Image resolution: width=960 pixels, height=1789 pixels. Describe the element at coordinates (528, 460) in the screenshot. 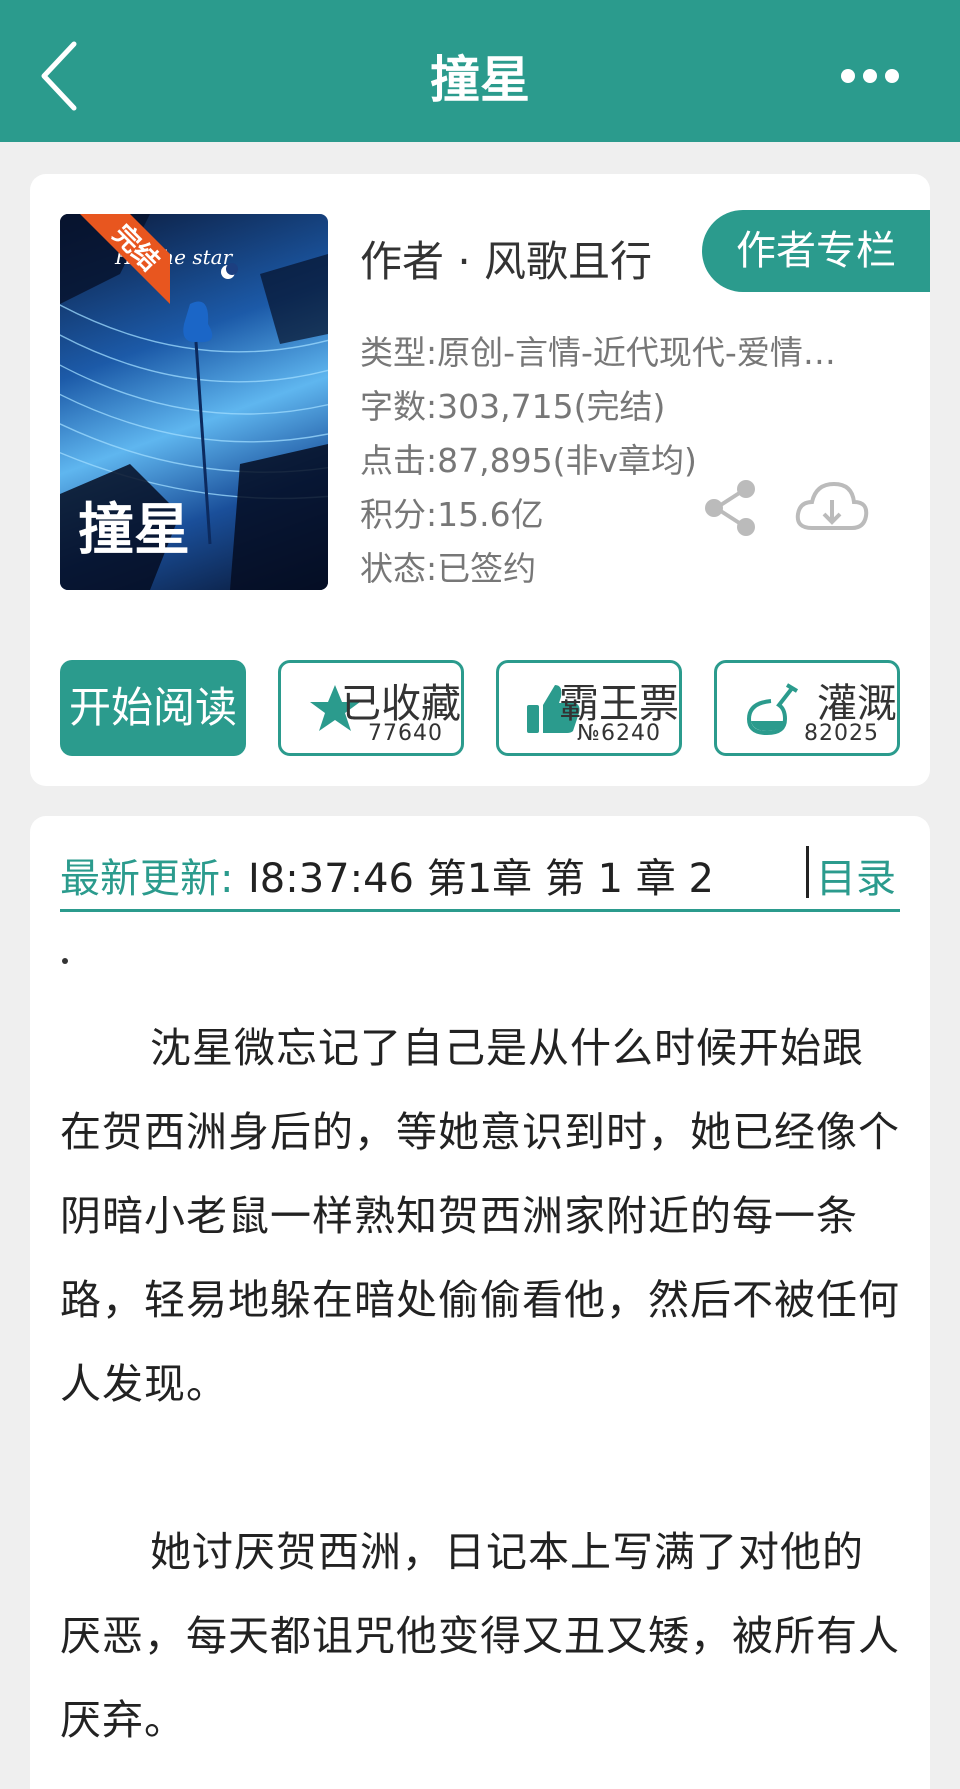

I see `book-clicks: 点击:87,895(非v章均)` at that location.